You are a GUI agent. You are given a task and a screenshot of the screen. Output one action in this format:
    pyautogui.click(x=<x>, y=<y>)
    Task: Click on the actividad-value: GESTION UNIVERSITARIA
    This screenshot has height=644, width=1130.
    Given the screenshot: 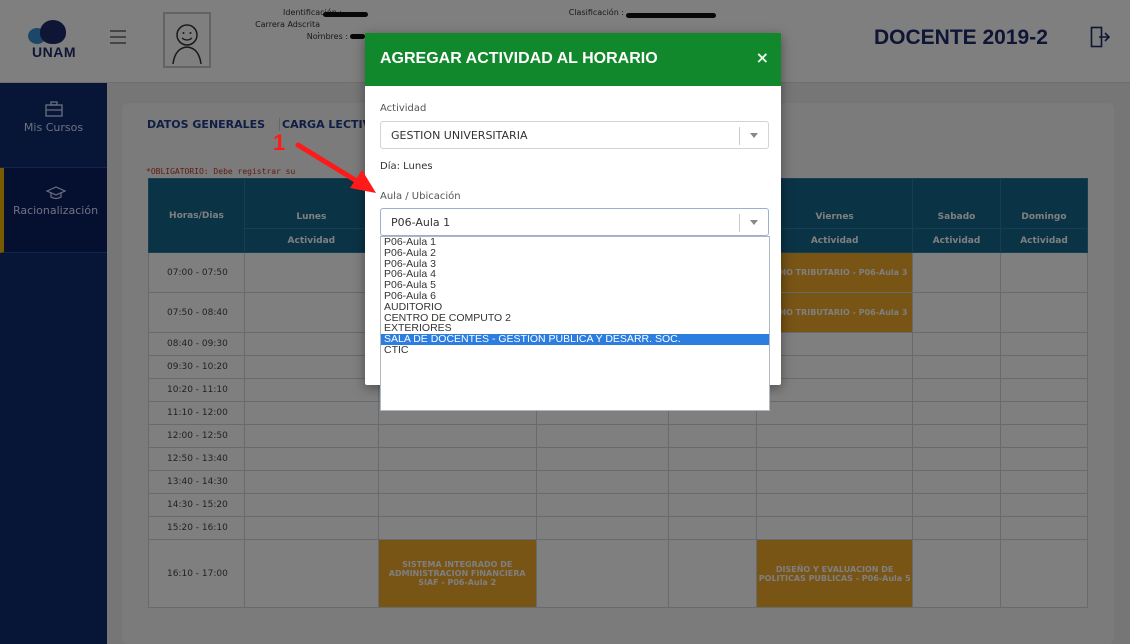 What is the action you would take?
    pyautogui.click(x=459, y=135)
    